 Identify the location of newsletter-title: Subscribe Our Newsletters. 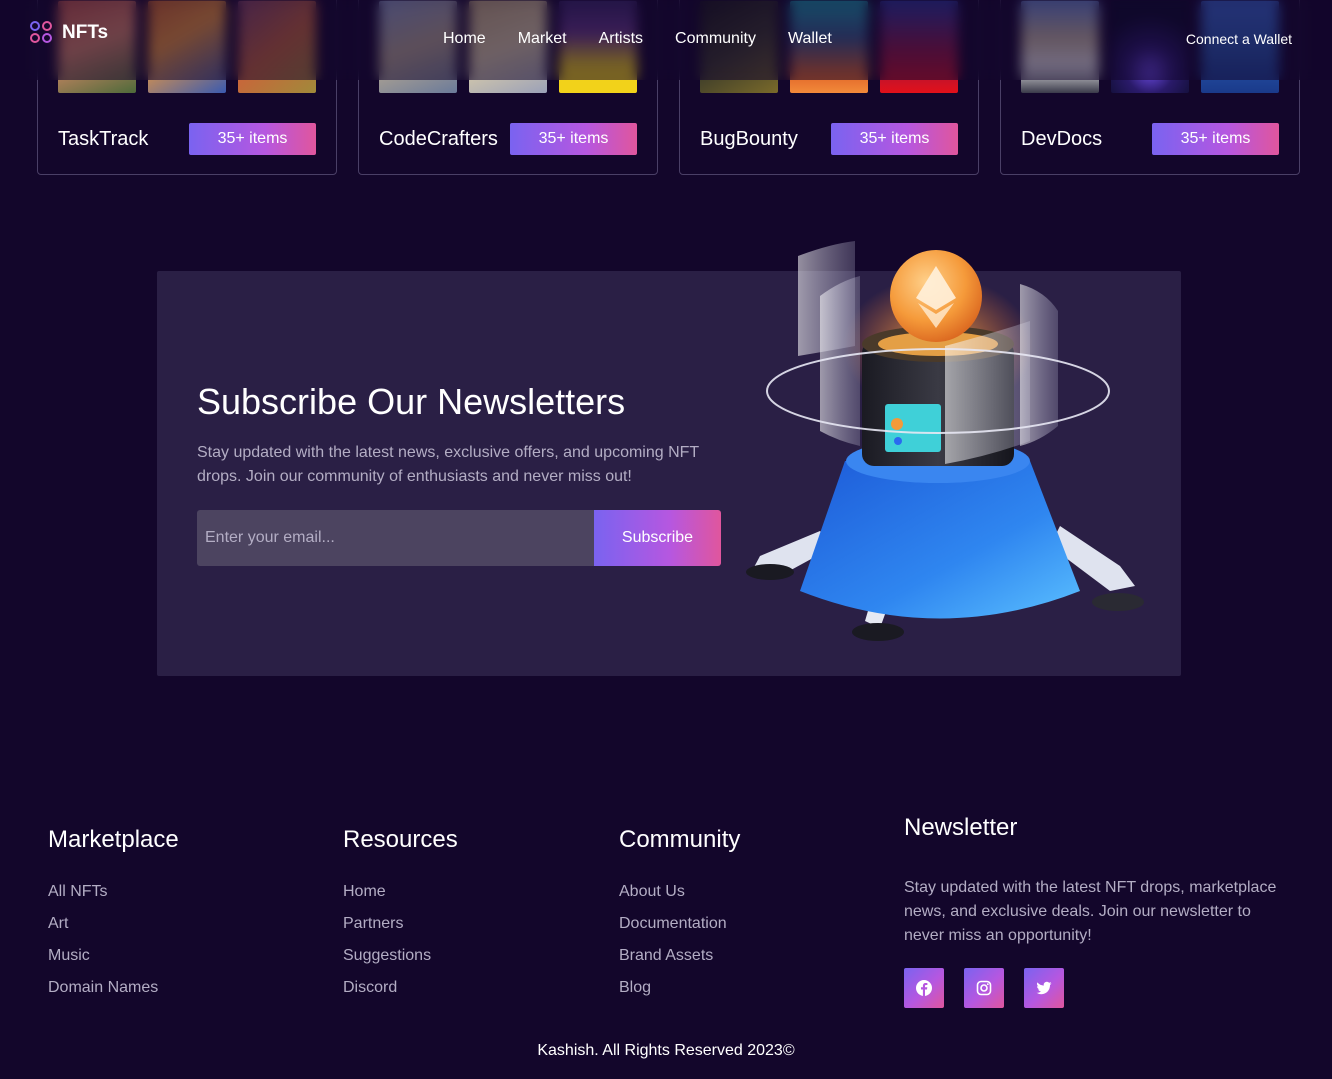
(411, 401).